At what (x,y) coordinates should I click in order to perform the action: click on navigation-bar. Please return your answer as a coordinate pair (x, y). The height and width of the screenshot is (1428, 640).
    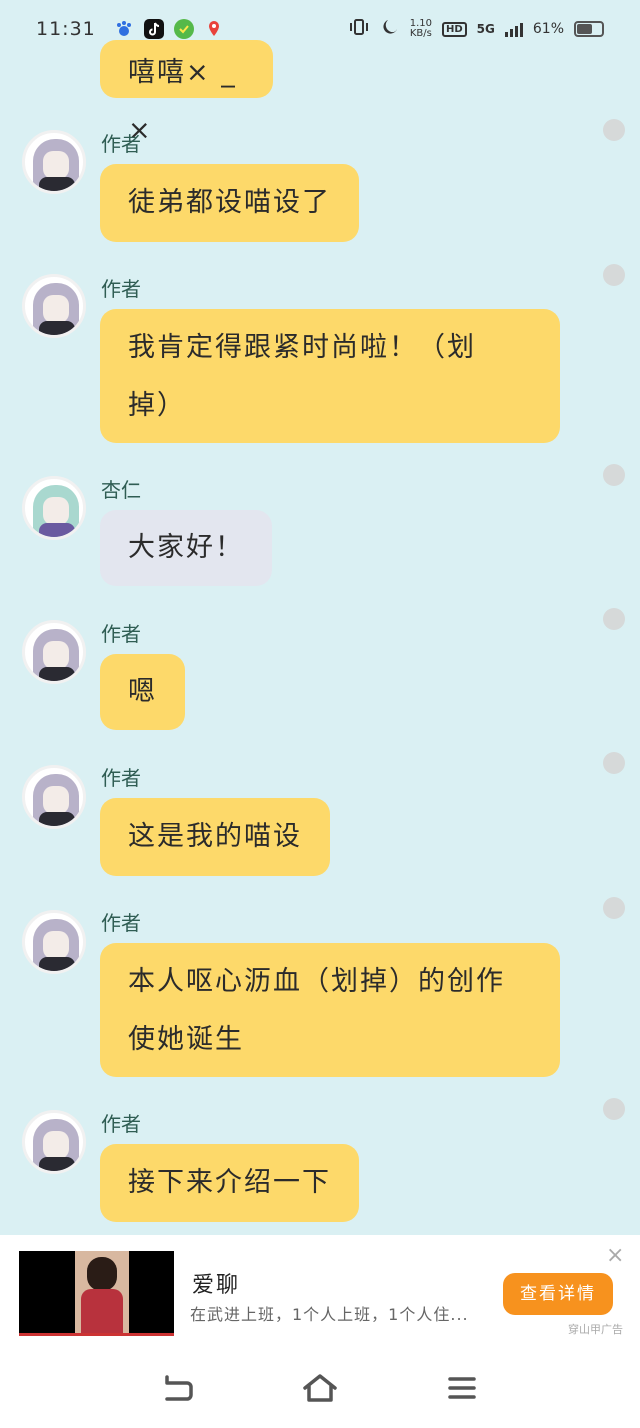
    Looking at the image, I should click on (320, 1386).